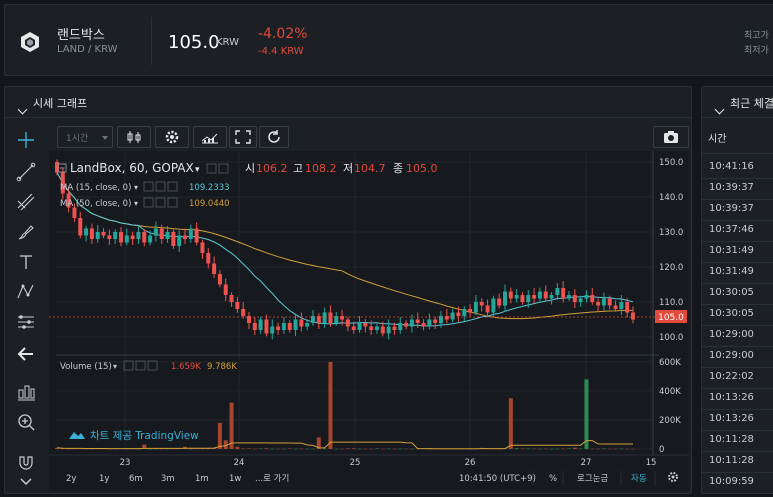 The height and width of the screenshot is (497, 773). What do you see at coordinates (71, 479) in the screenshot?
I see `period-button-0: 2y` at bounding box center [71, 479].